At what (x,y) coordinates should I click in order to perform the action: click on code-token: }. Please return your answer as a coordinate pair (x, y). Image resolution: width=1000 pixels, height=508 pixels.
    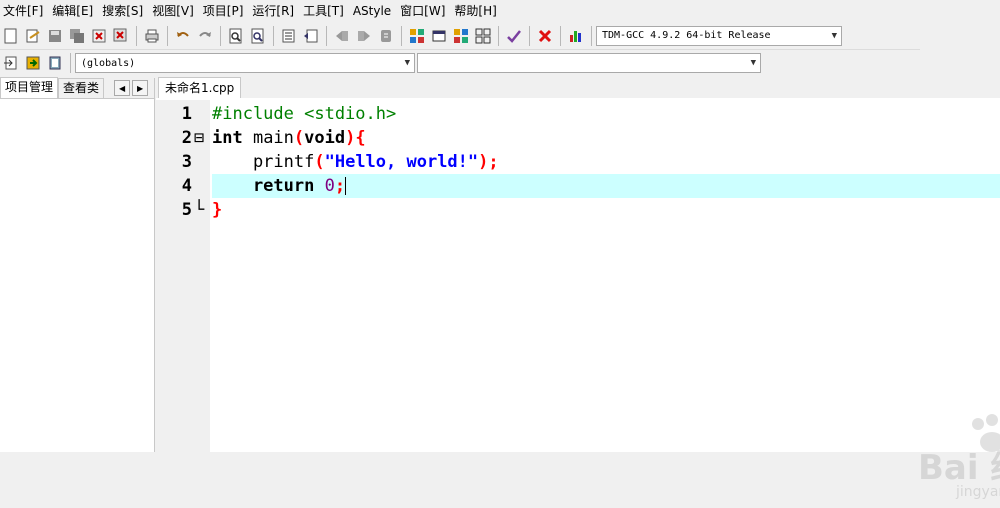
    Looking at the image, I should click on (217, 210).